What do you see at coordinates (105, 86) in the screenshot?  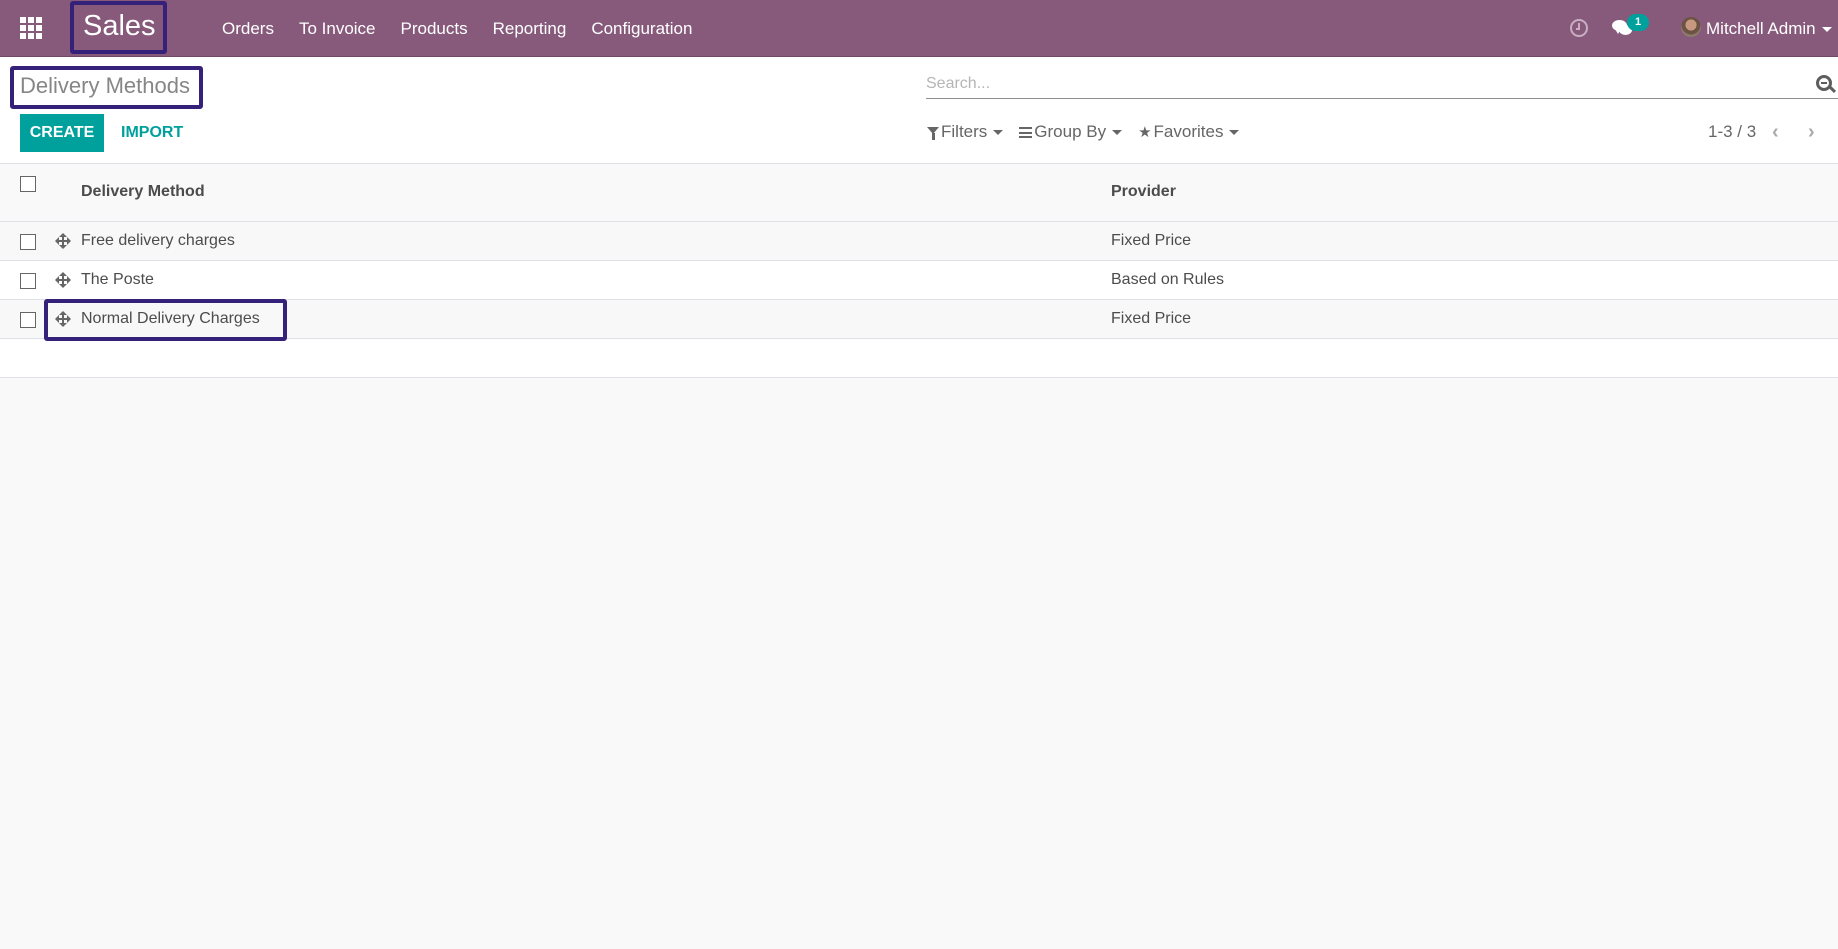 I see `page-title: Delivery Methods` at bounding box center [105, 86].